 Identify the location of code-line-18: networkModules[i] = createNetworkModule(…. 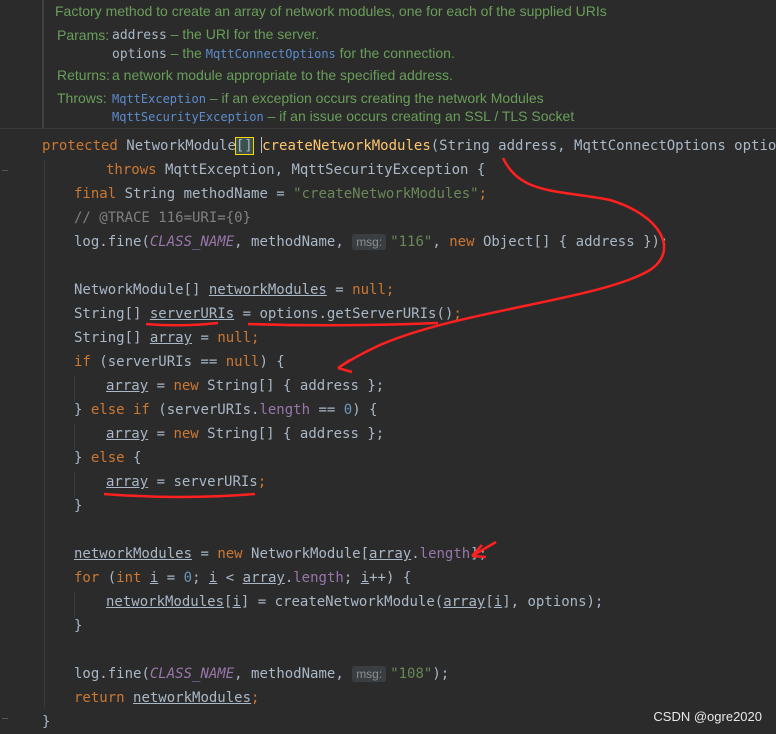
(355, 602).